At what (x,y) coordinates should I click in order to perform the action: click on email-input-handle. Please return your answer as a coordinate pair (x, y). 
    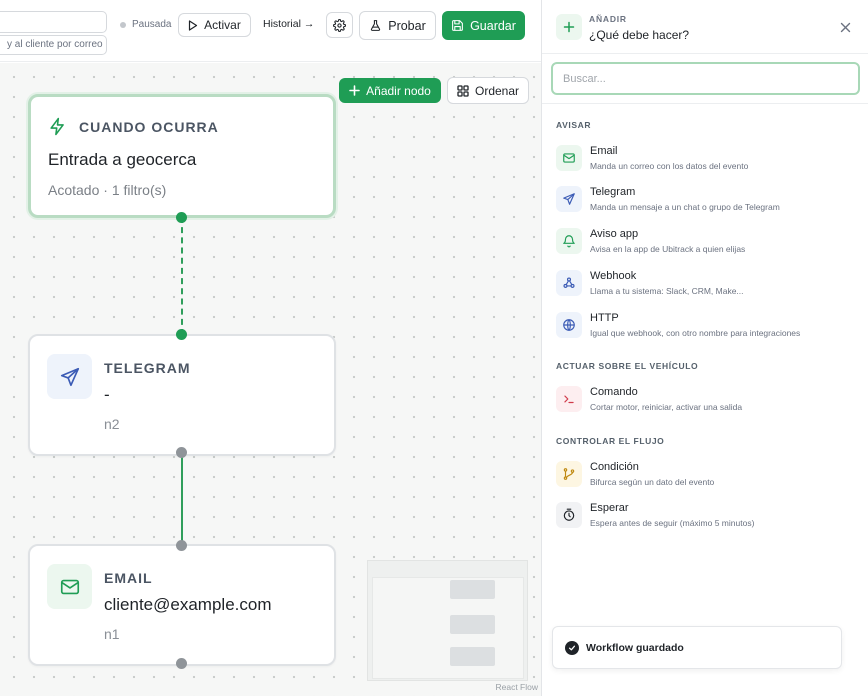
    Looking at the image, I should click on (181, 545).